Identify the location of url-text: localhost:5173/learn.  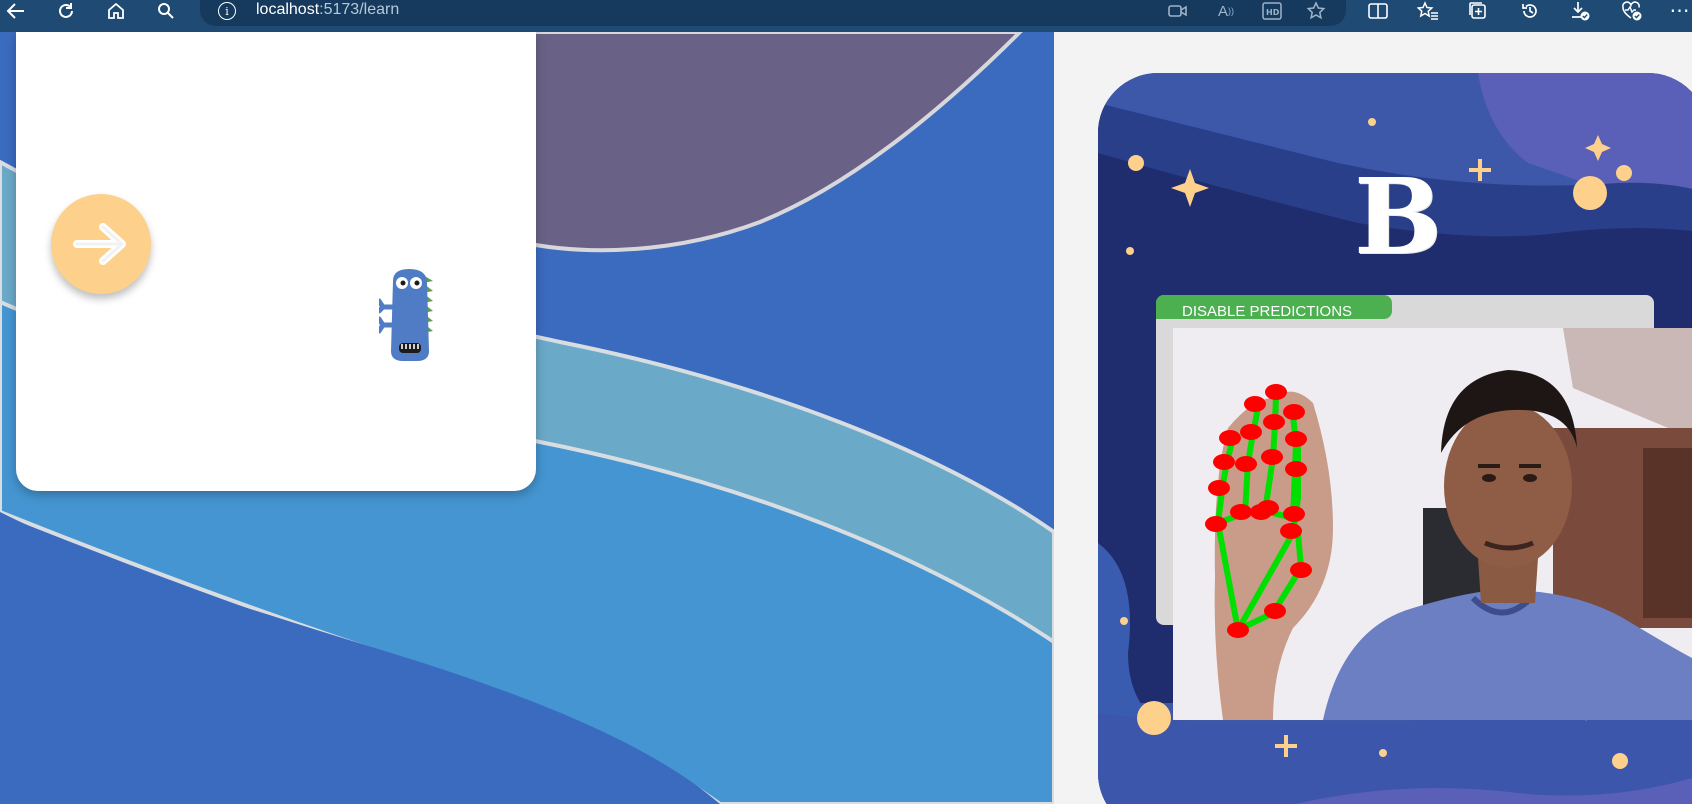
(327, 10).